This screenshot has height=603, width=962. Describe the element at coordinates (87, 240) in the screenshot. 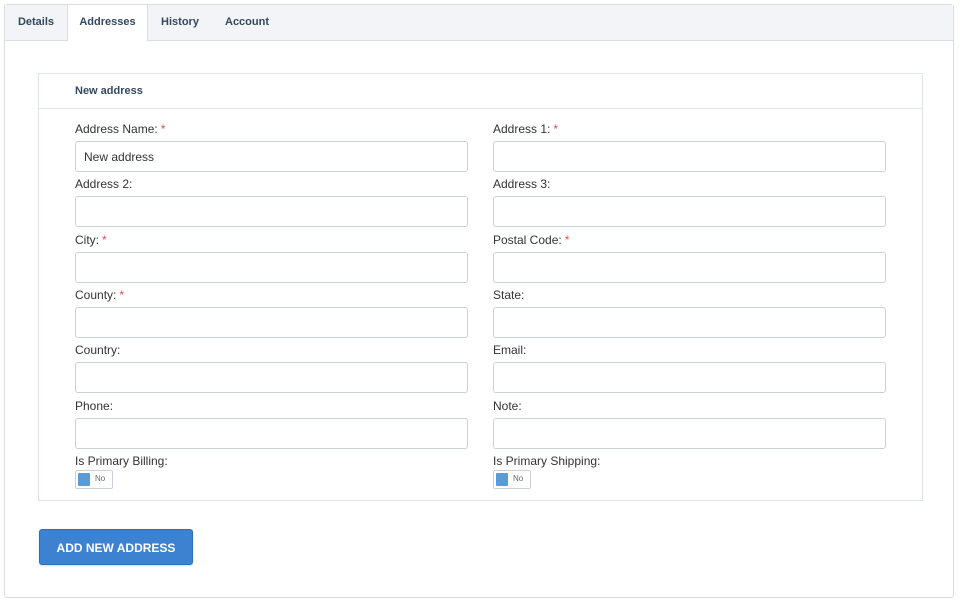

I see `city-label: City:` at that location.